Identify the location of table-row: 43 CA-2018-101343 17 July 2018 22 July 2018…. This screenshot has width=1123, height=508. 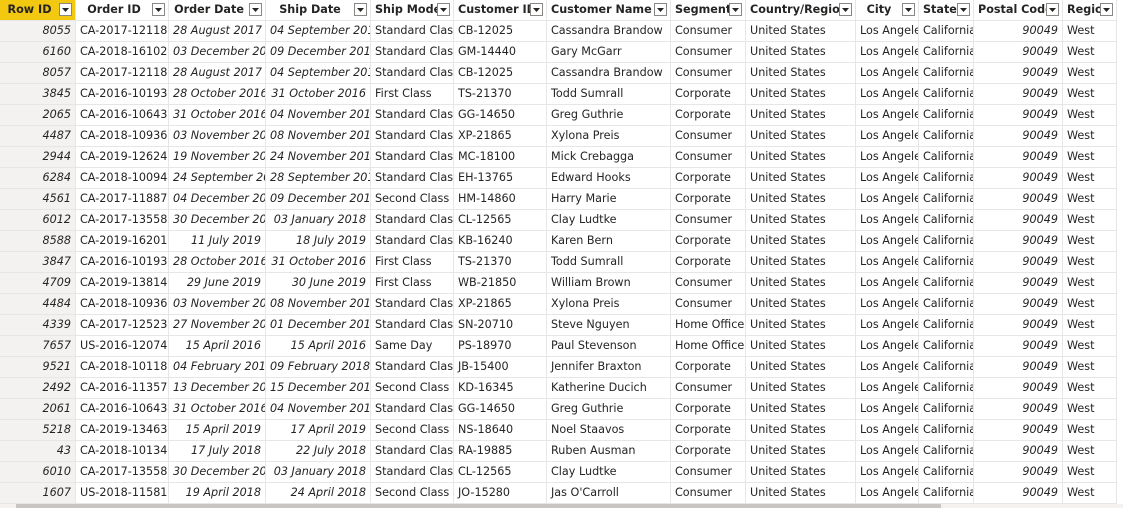
(561, 451).